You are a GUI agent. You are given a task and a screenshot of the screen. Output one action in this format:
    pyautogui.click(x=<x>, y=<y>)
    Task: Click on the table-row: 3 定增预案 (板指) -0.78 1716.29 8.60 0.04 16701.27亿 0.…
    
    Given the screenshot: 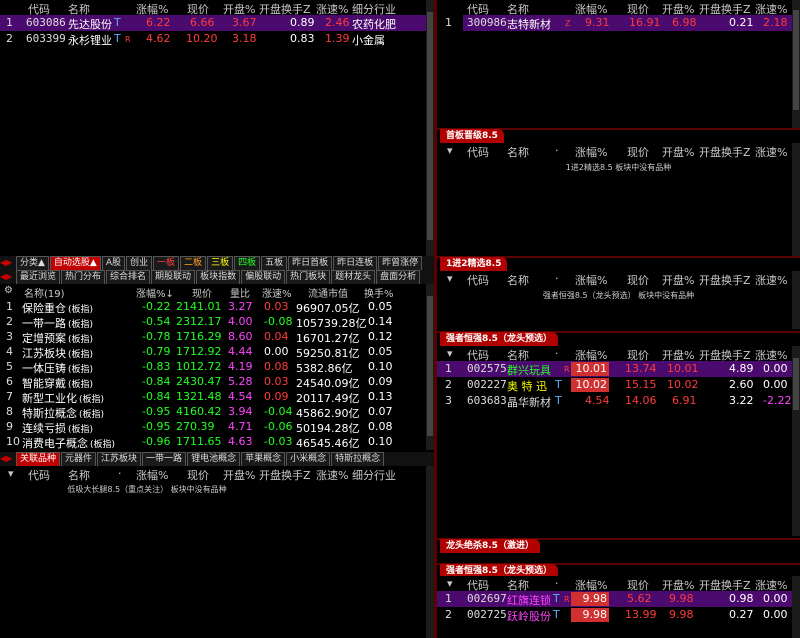 What is the action you would take?
    pyautogui.click(x=217, y=337)
    